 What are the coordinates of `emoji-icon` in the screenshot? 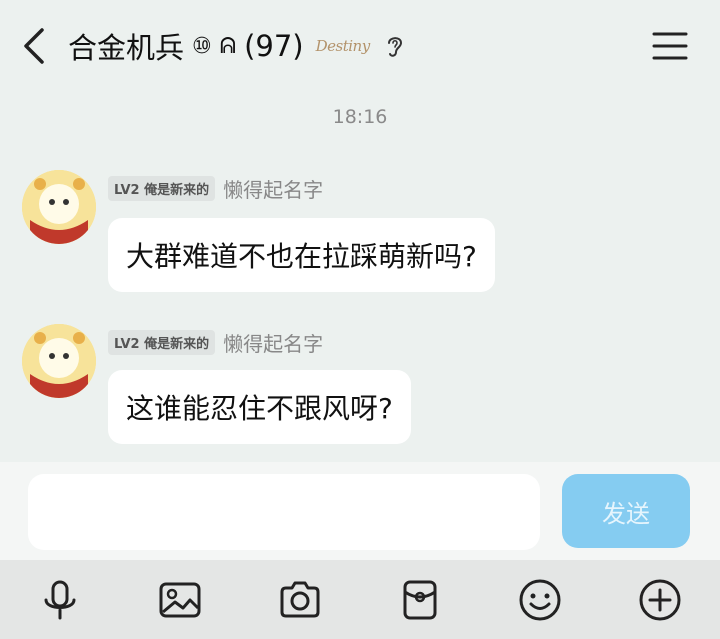 It's located at (540, 600).